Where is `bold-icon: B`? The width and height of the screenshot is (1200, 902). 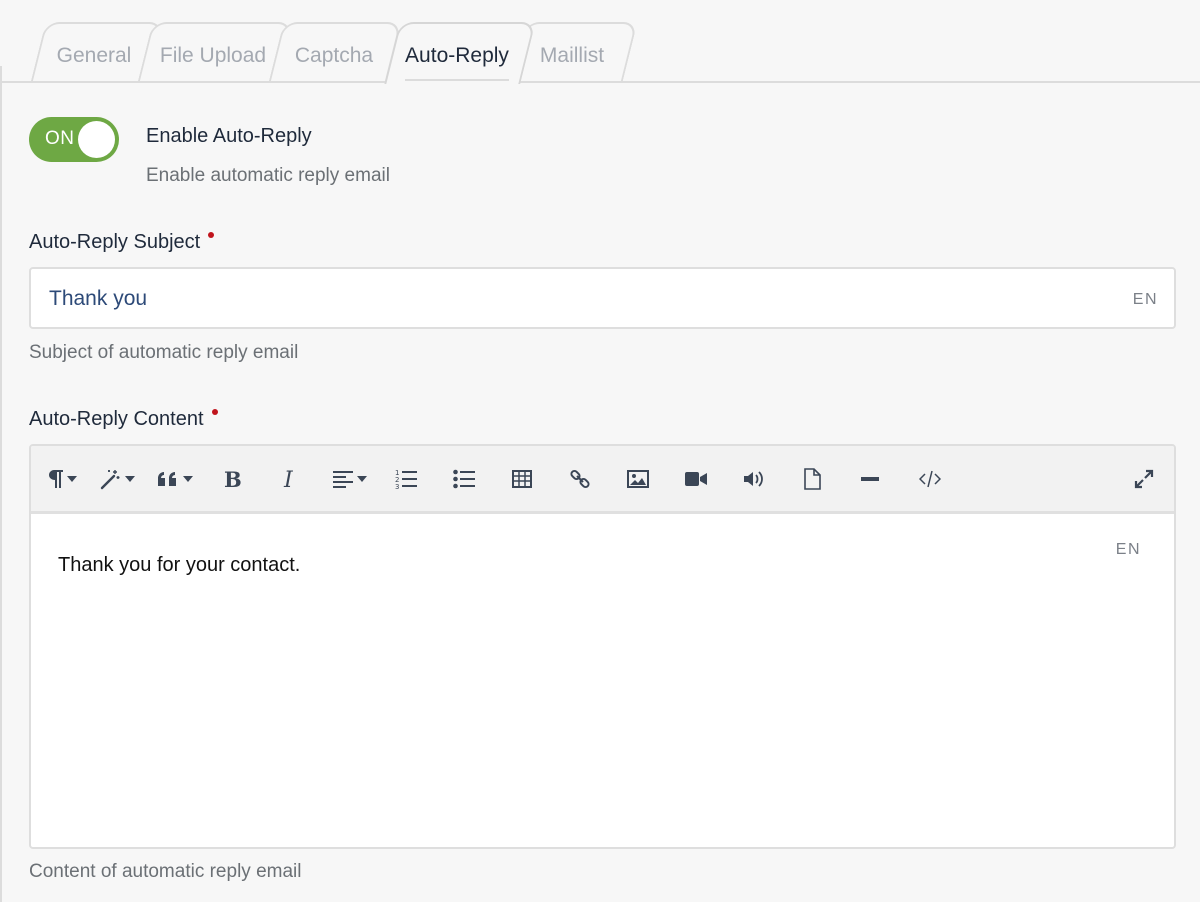
bold-icon: B is located at coordinates (232, 479).